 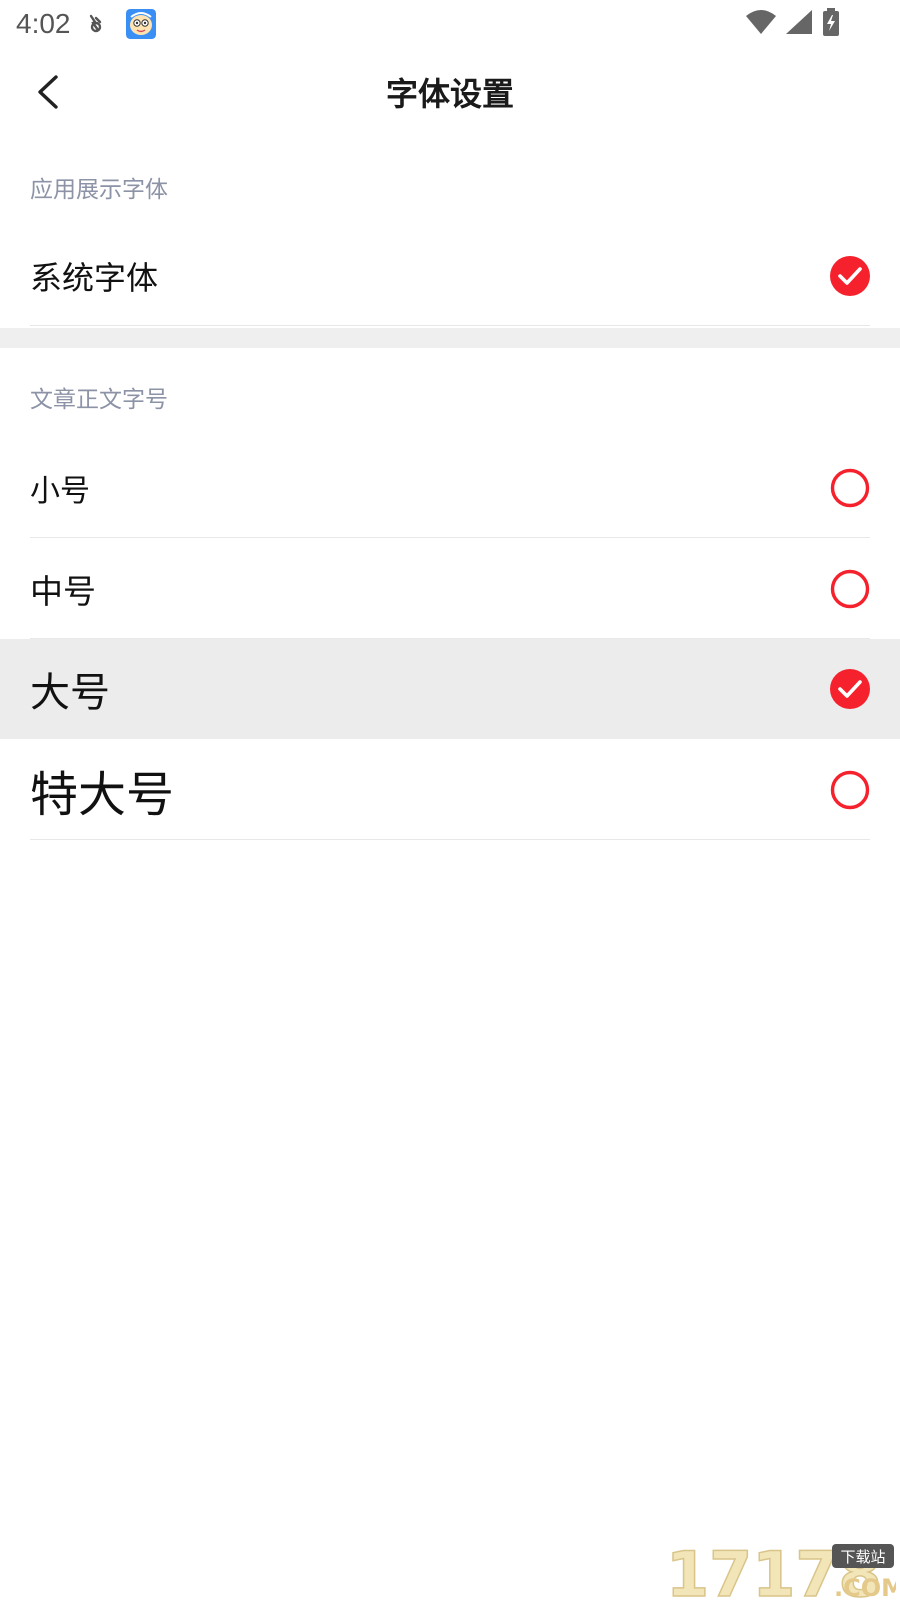 What do you see at coordinates (99, 190) in the screenshot?
I see `section-label-app-font: 应用展示字体` at bounding box center [99, 190].